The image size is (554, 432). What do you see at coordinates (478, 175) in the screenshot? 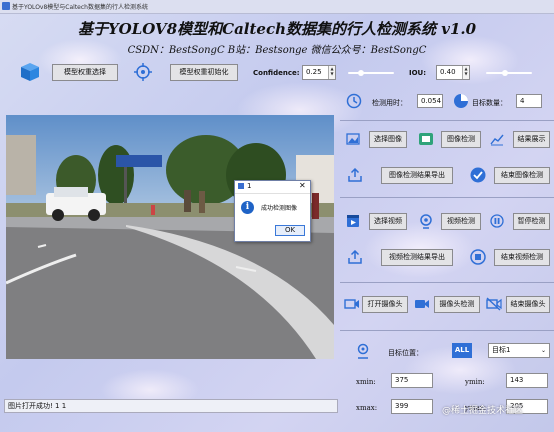
I see `check-circle-icon` at bounding box center [478, 175].